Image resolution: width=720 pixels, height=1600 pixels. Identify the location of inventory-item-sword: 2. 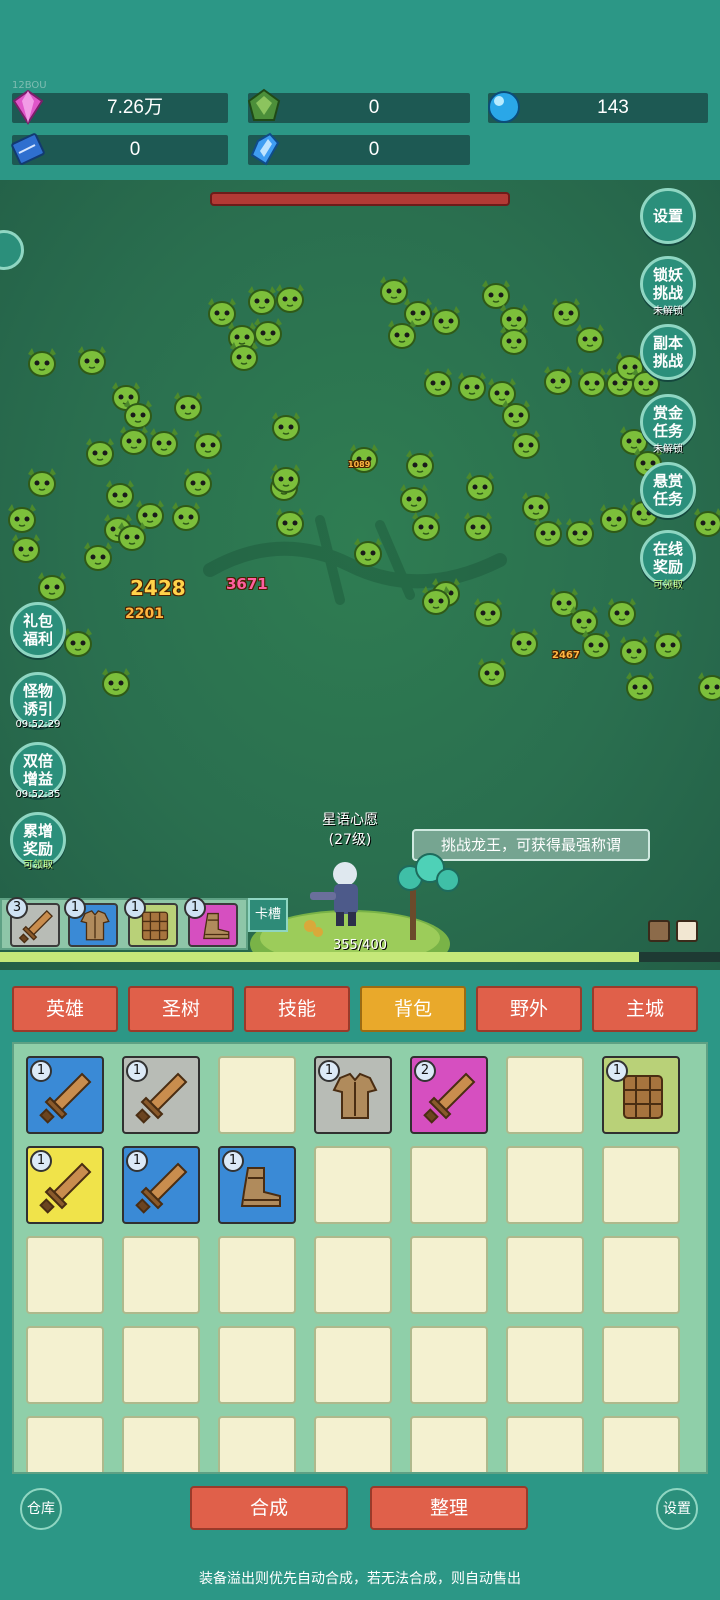
(449, 1095).